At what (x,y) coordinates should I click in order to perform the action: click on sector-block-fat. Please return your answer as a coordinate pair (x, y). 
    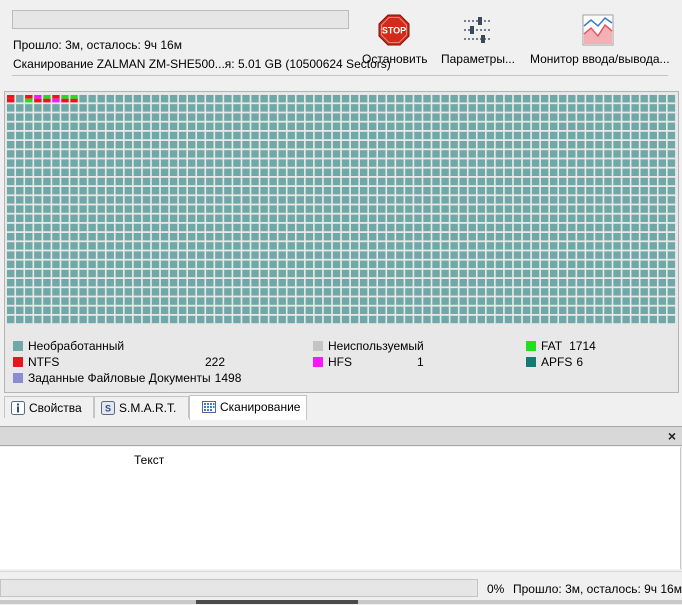
    Looking at the image, I should click on (74, 97).